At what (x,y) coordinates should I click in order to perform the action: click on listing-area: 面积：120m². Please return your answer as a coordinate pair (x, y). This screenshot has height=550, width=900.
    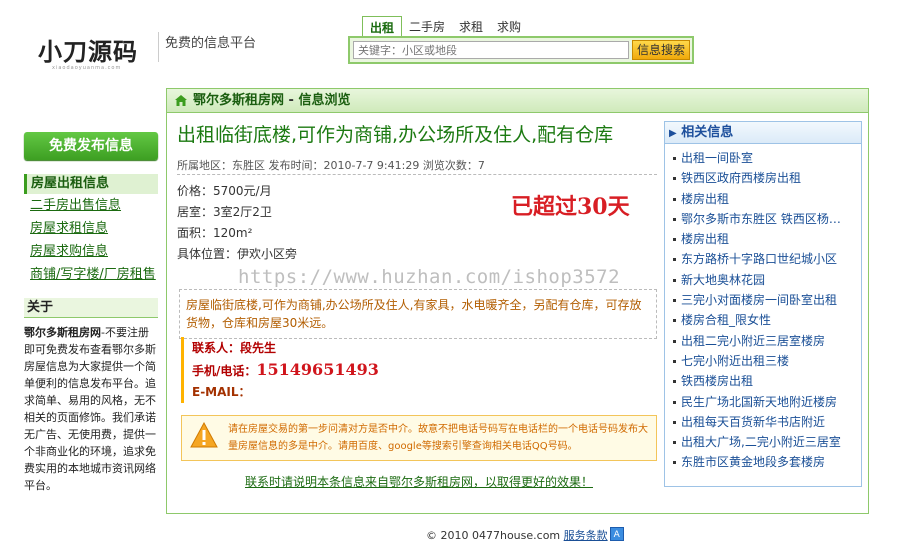
    Looking at the image, I should click on (215, 233).